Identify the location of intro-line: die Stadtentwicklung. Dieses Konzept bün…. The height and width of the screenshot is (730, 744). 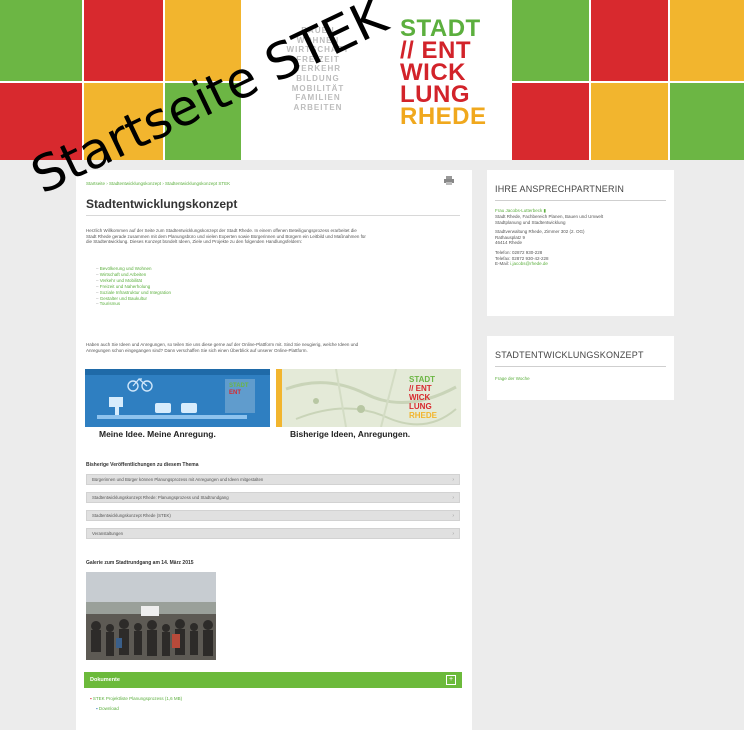
(194, 242).